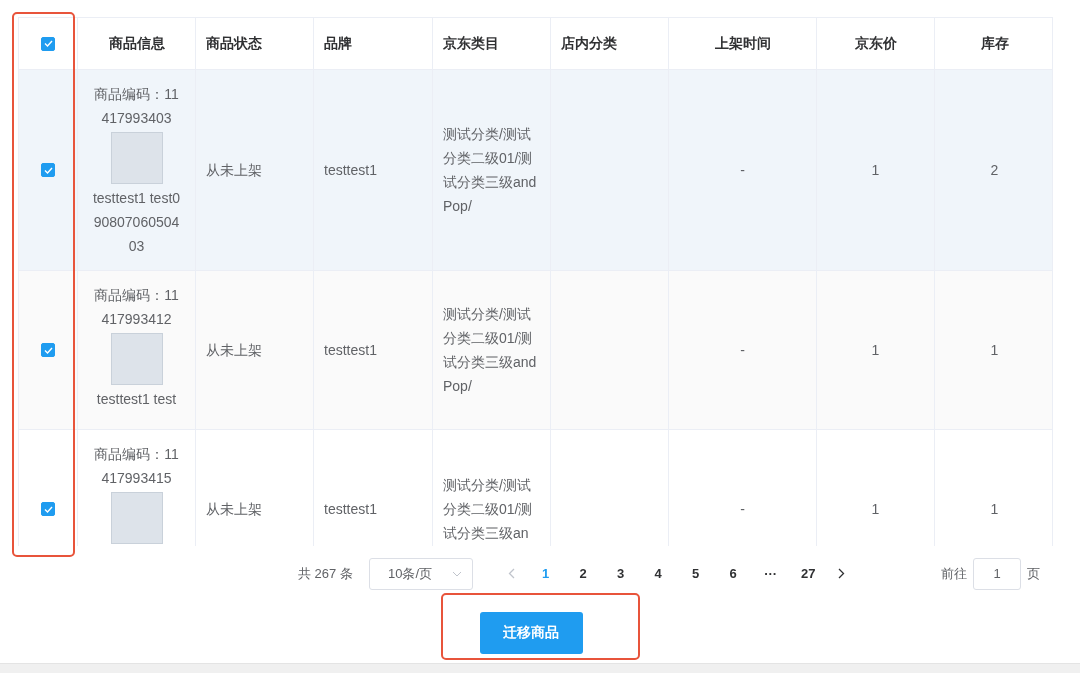  What do you see at coordinates (488, 509) in the screenshot?
I see `table-cell-text: 测试分类/测试分类二级01/测试分类三级an` at bounding box center [488, 509].